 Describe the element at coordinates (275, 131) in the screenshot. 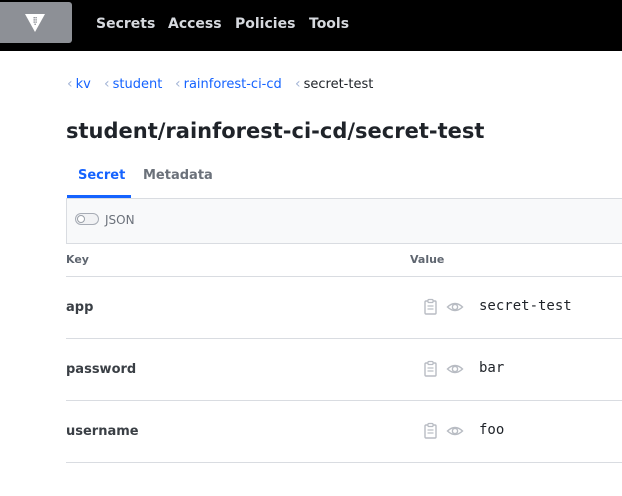

I see `page-title: student/rainforest-ci-cd/secret-test` at that location.